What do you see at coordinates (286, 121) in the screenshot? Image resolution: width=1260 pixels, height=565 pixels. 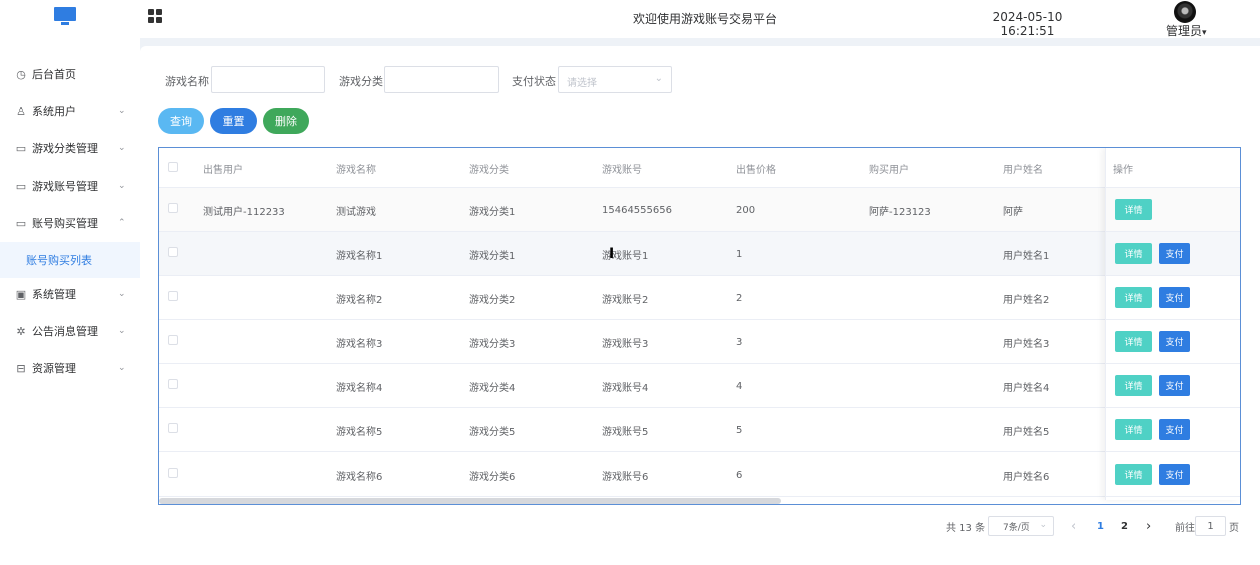 I see `delete-button: 删除` at bounding box center [286, 121].